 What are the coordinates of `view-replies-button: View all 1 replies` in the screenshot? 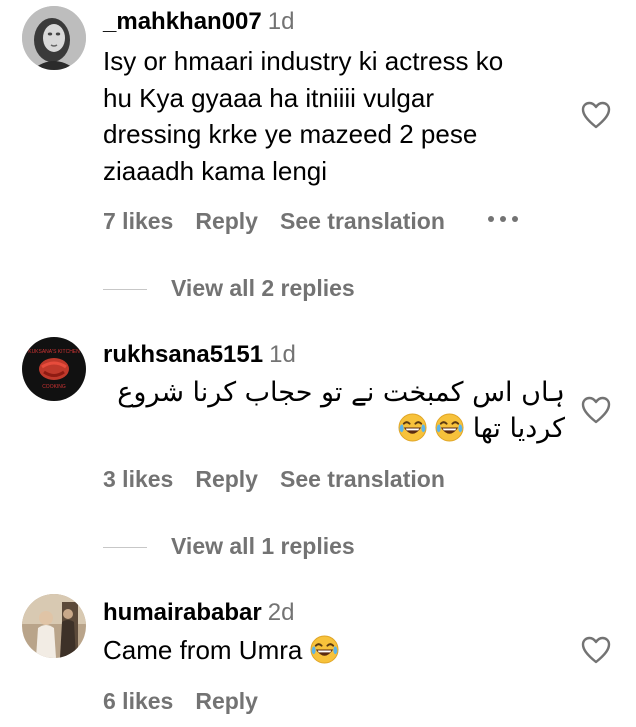 It's located at (229, 546).